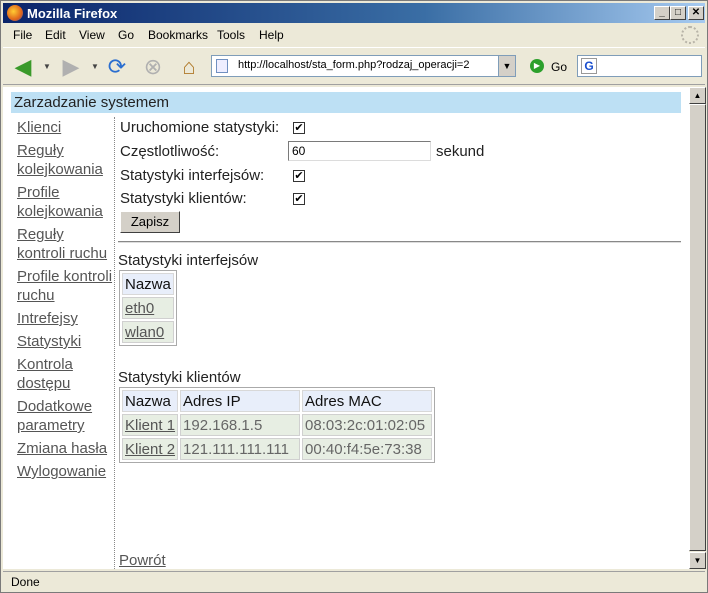 The image size is (708, 593). I want to click on interface-link-eth0: eth0, so click(148, 308).